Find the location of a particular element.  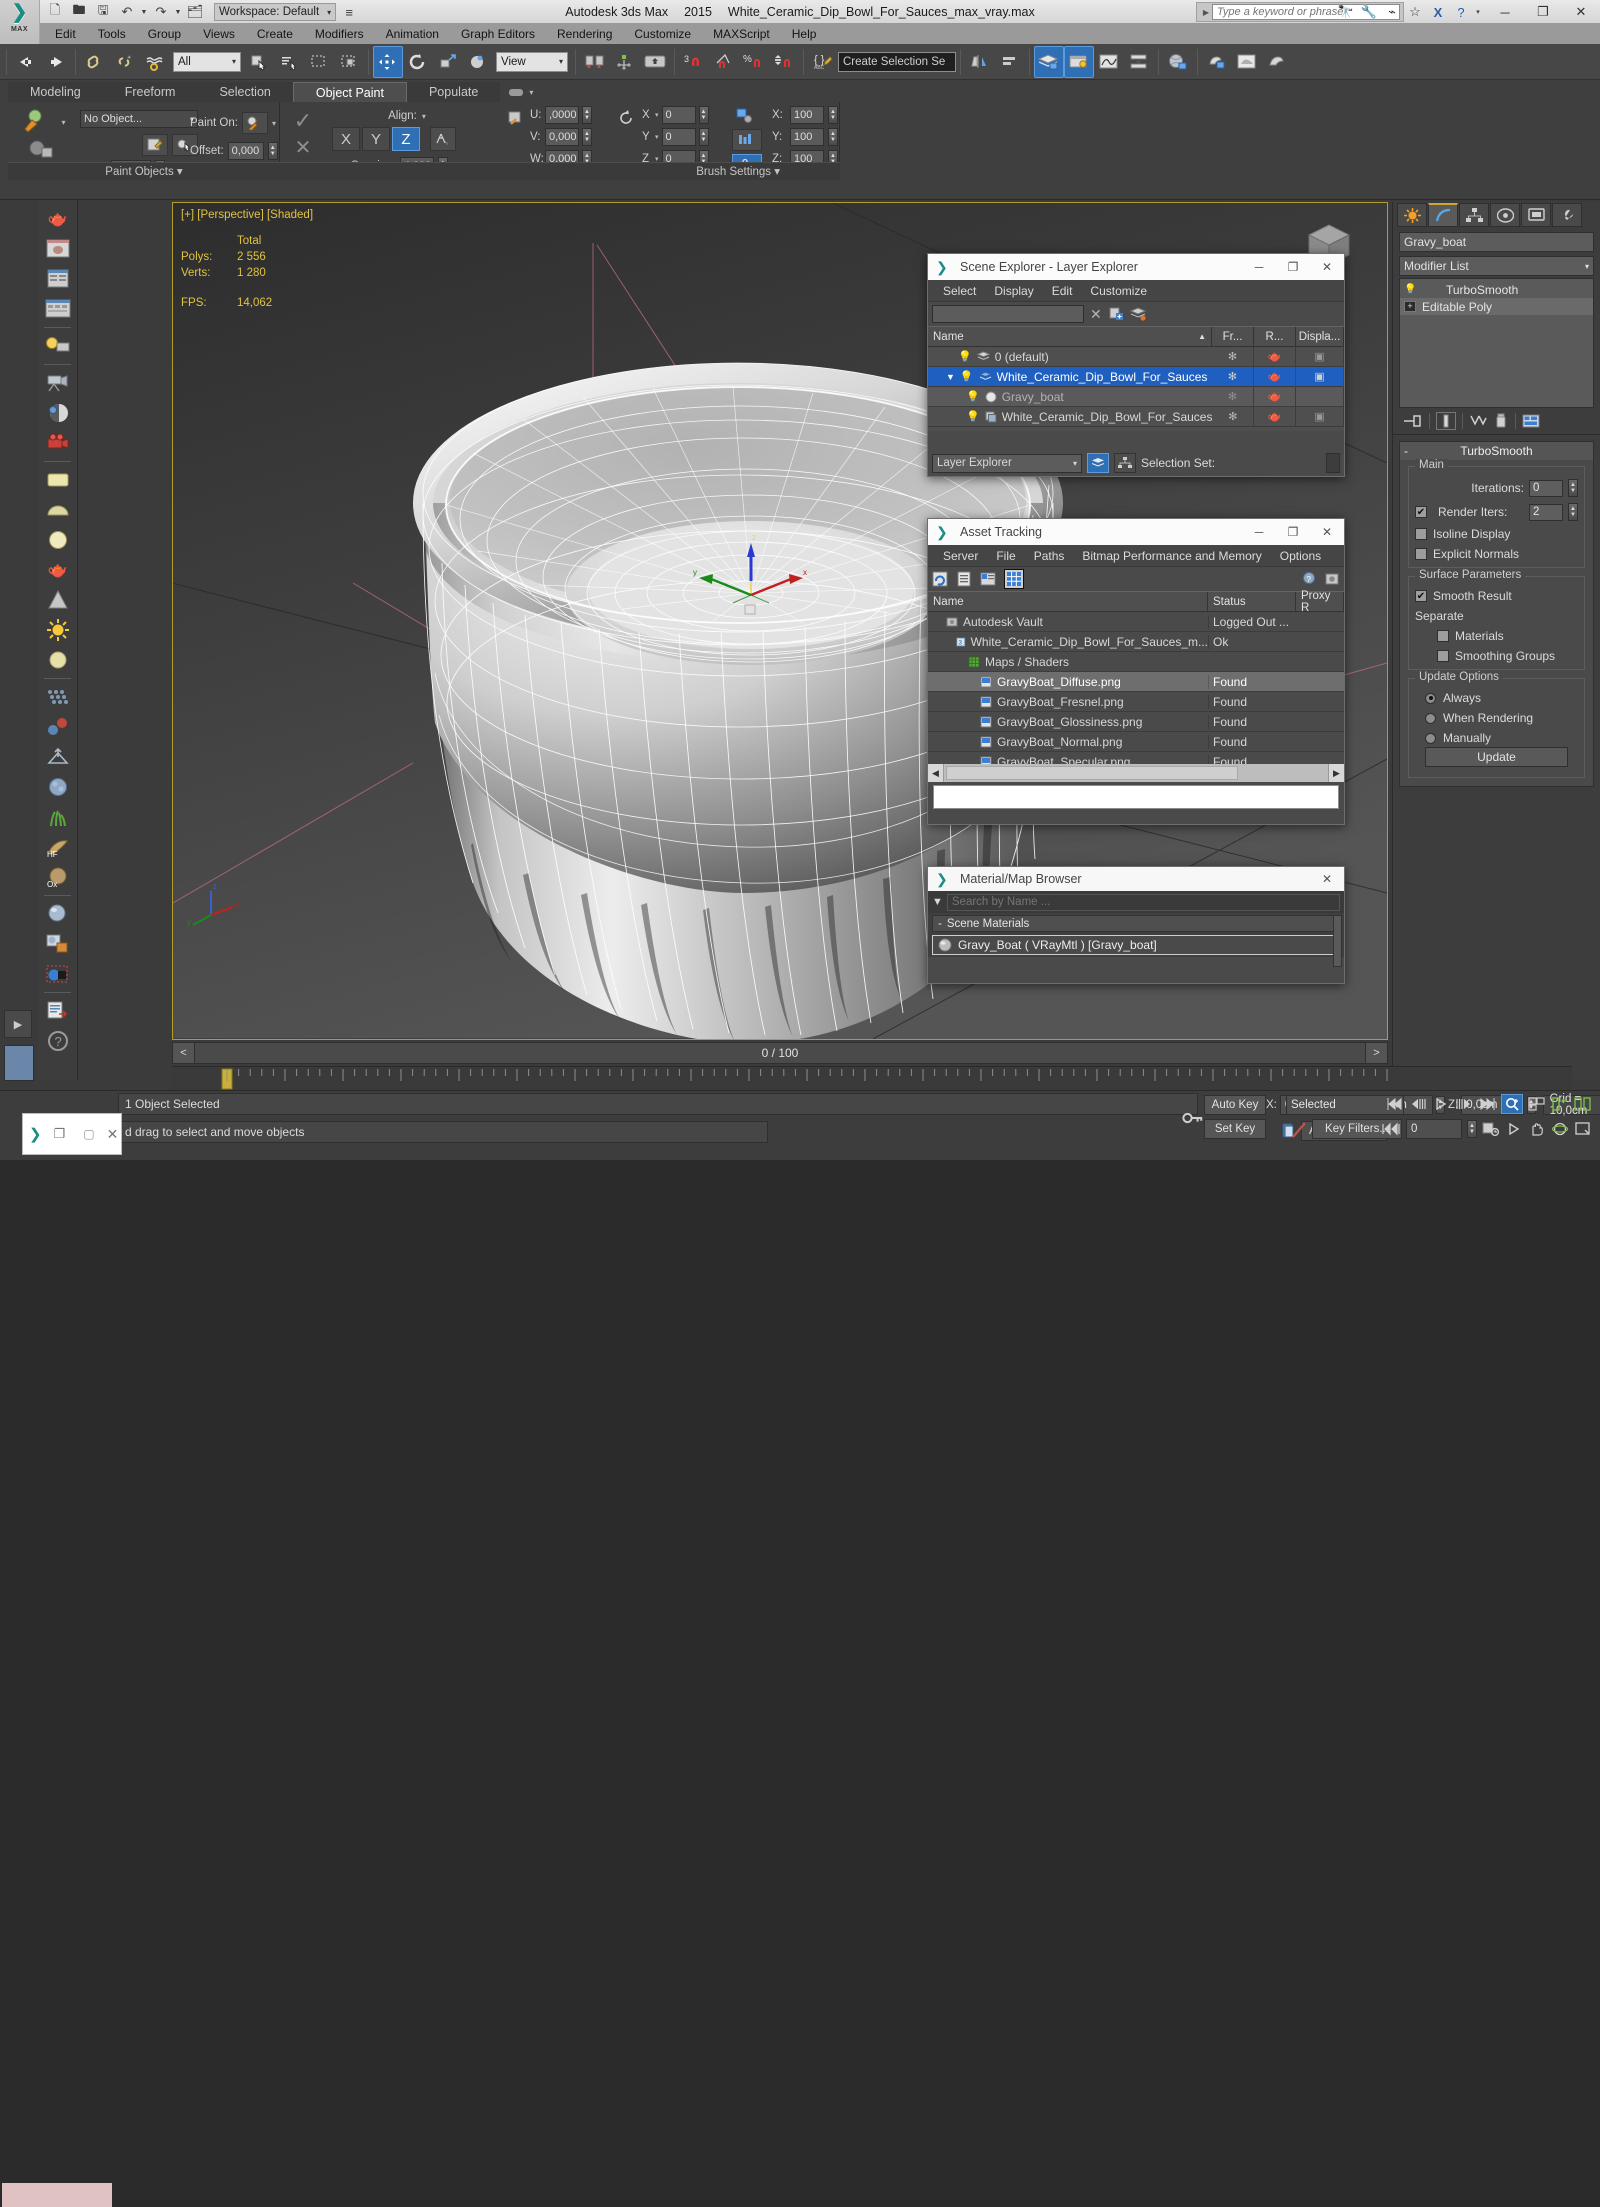

expand-left-toolbar-button: ▶ is located at coordinates (18, 1024).